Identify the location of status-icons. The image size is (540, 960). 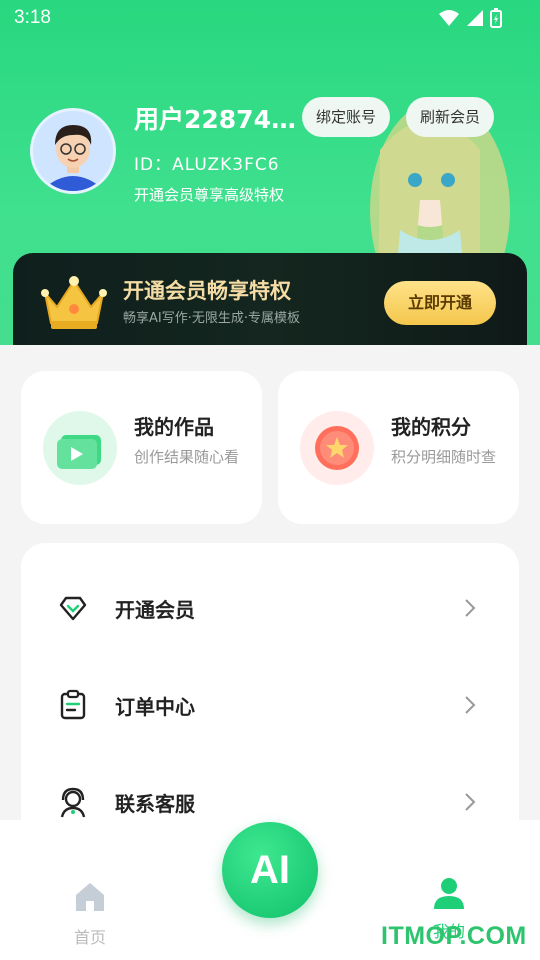
(470, 18).